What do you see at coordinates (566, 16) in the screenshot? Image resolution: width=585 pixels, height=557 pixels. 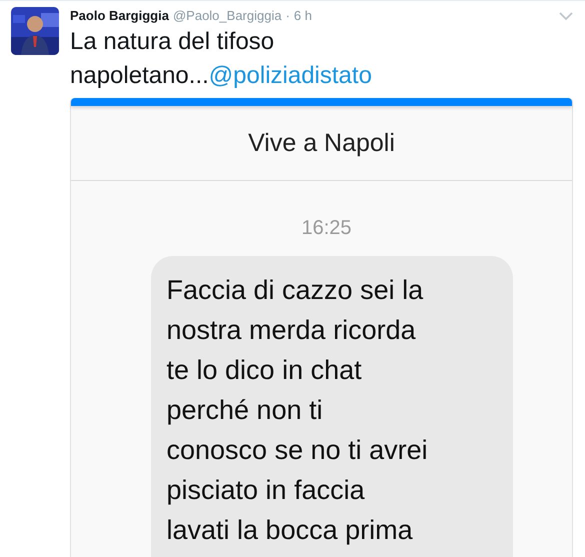 I see `chevron-down-icon` at bounding box center [566, 16].